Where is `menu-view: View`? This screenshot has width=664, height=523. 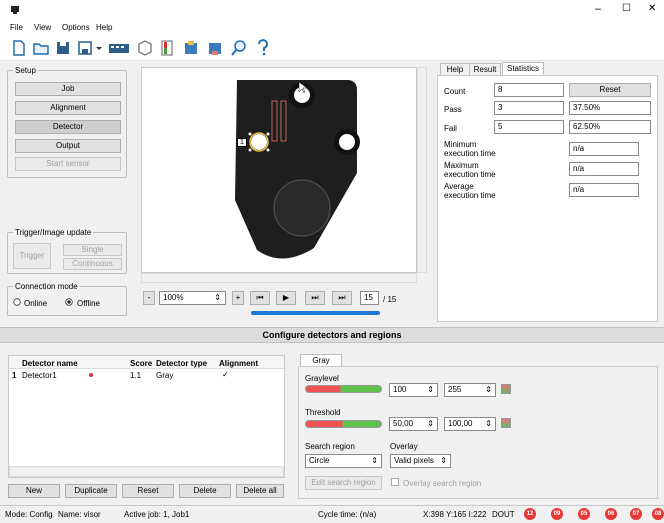
menu-view: View is located at coordinates (42, 27).